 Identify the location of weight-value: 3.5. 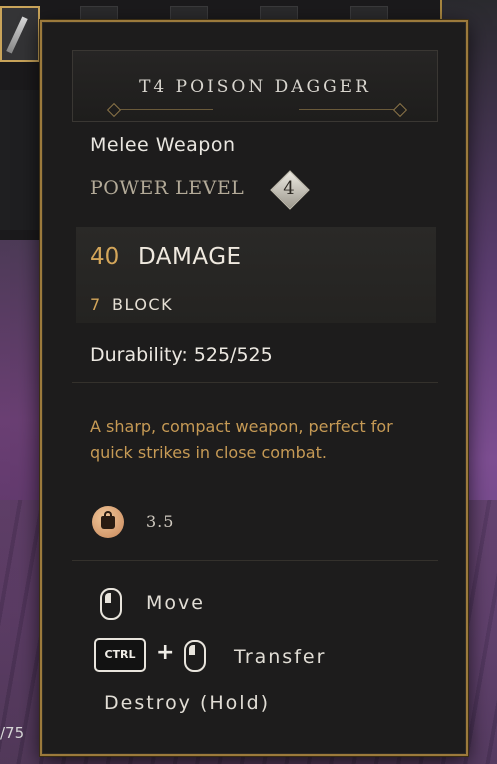
(160, 521).